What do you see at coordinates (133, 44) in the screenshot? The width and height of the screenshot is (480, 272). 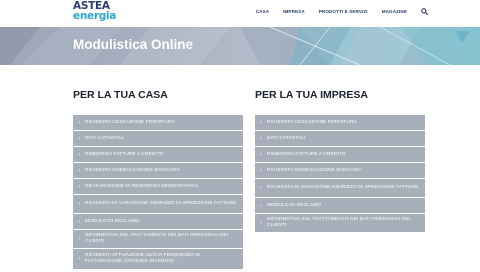 I see `page-title: Modulistica Online` at bounding box center [133, 44].